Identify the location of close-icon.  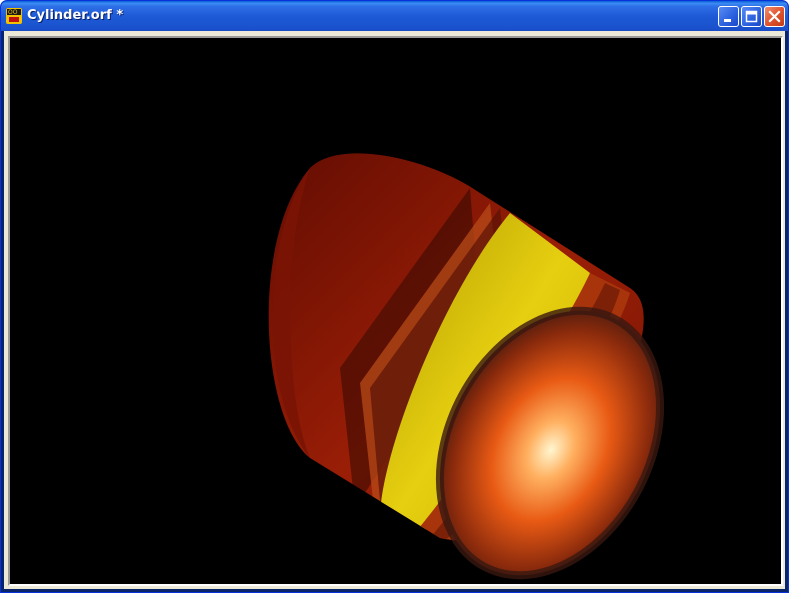
(774, 16).